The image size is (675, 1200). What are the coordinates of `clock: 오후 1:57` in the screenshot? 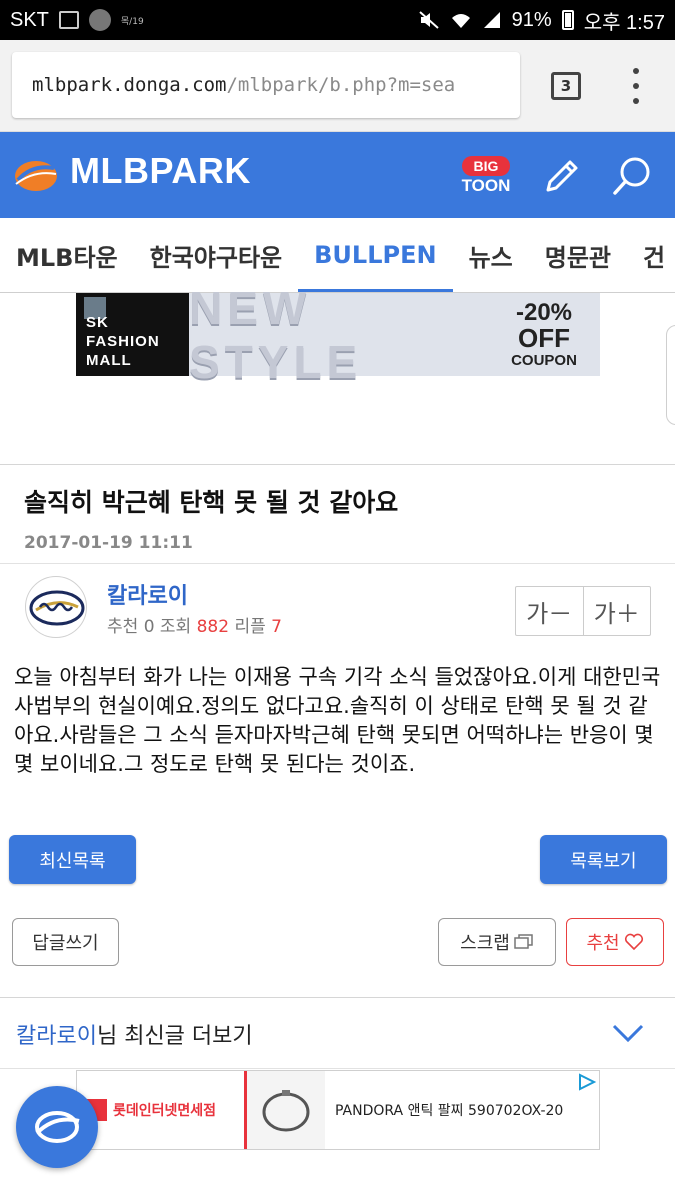 It's located at (624, 22).